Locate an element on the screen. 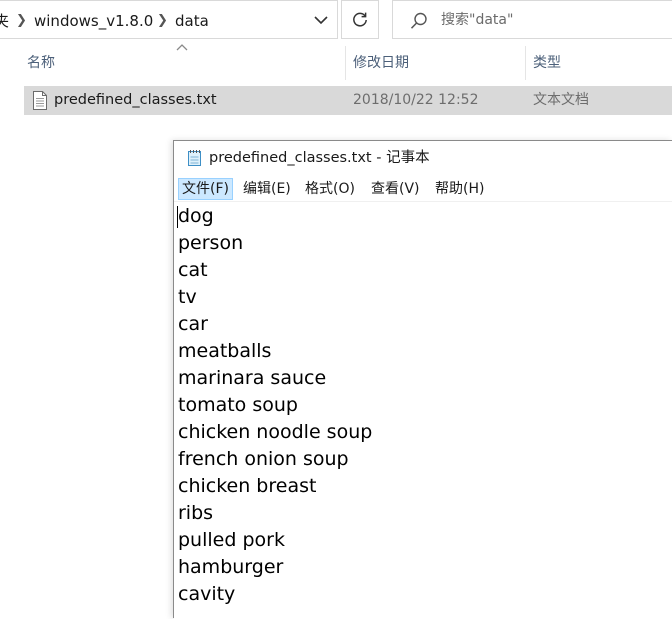  text-line: meatballs is located at coordinates (225, 351).